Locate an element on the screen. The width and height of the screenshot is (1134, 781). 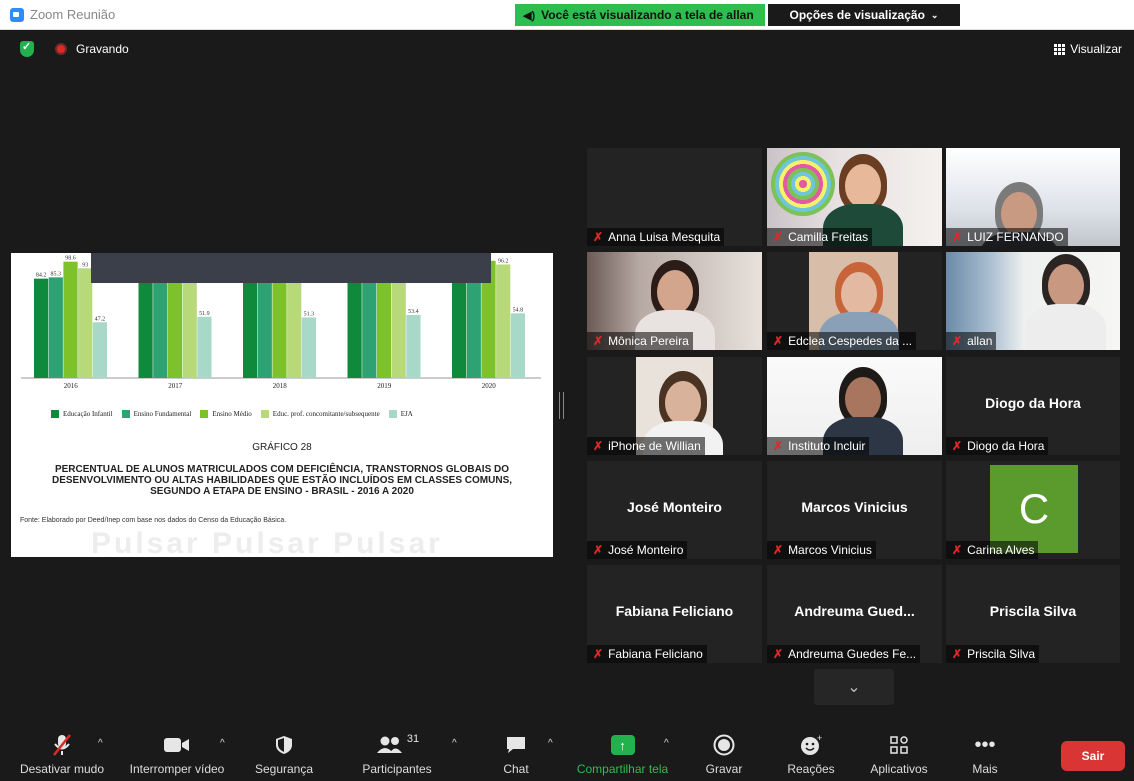
participant-tile: ✗ Mônica Pereira is located at coordinates (674, 301).